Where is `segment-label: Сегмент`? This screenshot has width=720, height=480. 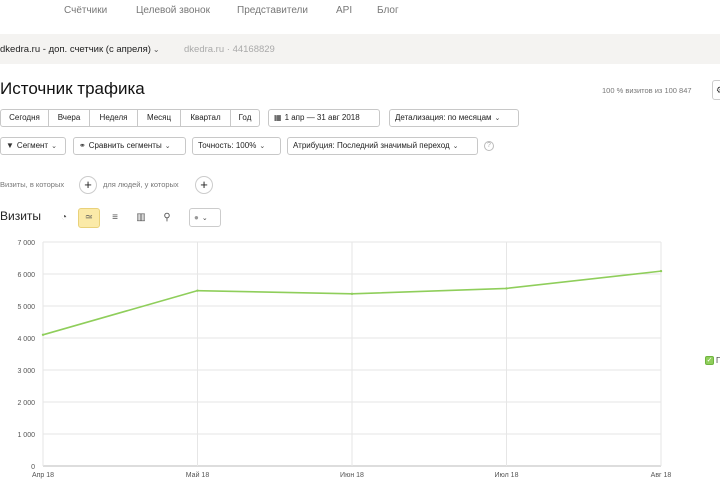 segment-label: Сегмент is located at coordinates (32, 145).